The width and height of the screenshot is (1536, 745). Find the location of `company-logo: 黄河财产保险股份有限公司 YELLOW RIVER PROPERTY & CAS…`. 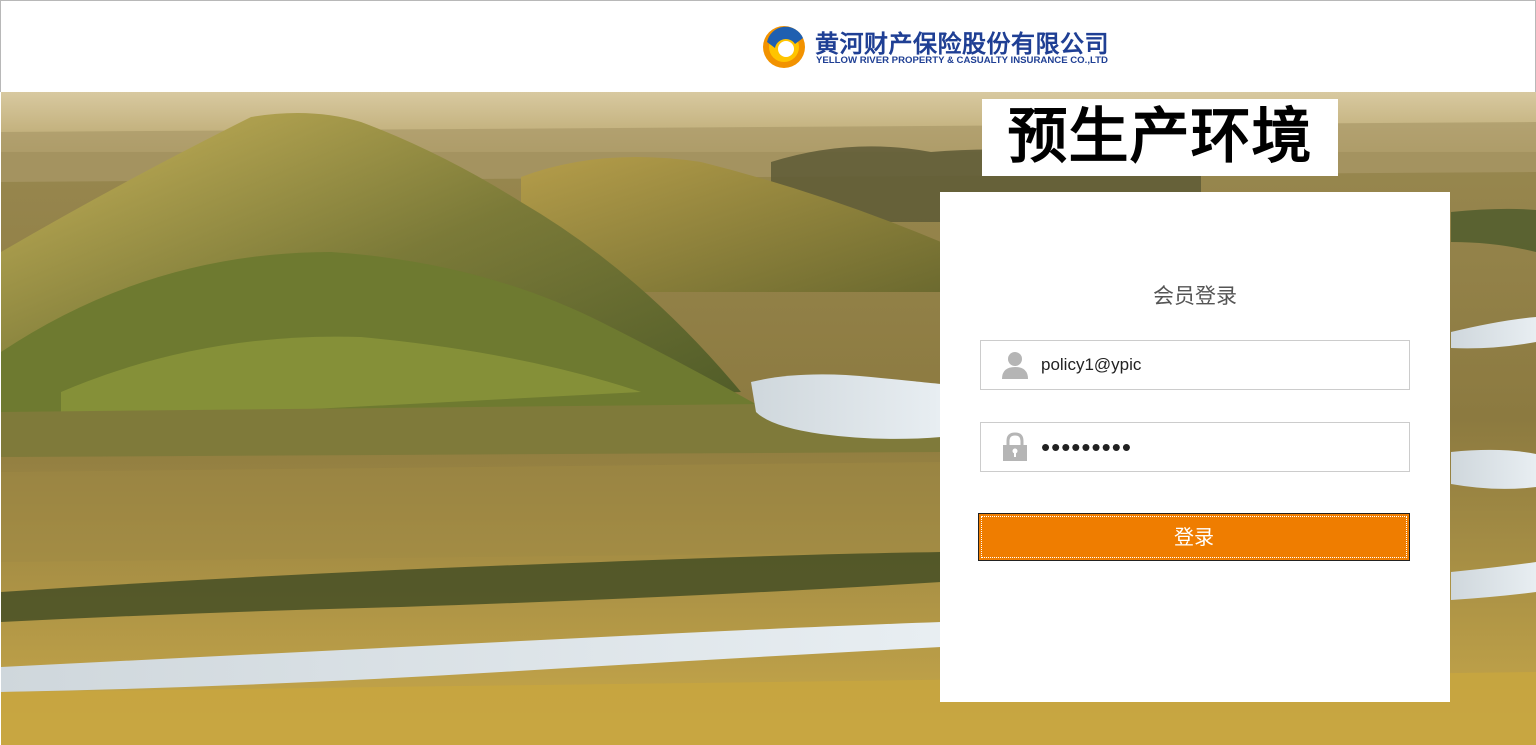

company-logo: 黄河财产保险股份有限公司 YELLOW RIVER PROPERTY & CAS… is located at coordinates (961, 46).